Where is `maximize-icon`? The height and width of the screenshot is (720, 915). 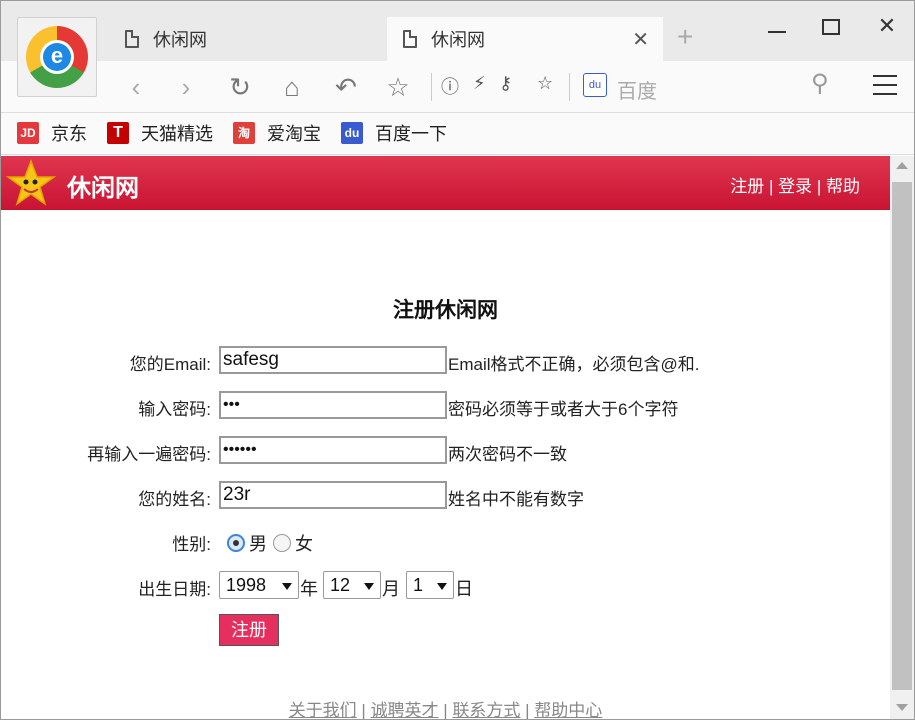
maximize-icon is located at coordinates (831, 27).